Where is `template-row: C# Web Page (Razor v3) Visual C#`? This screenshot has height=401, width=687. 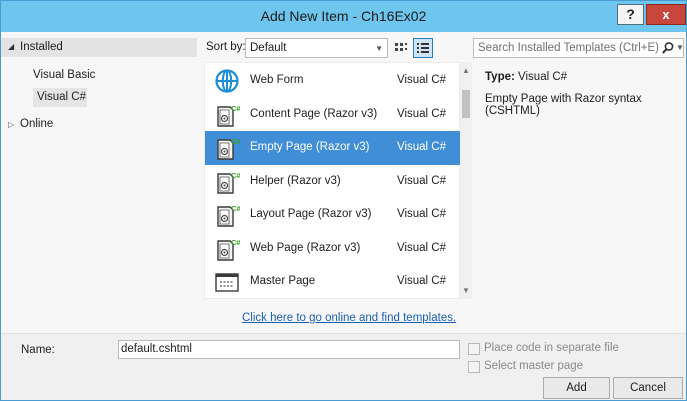
template-row: C# Web Page (Razor v3) Visual C# is located at coordinates (332, 249).